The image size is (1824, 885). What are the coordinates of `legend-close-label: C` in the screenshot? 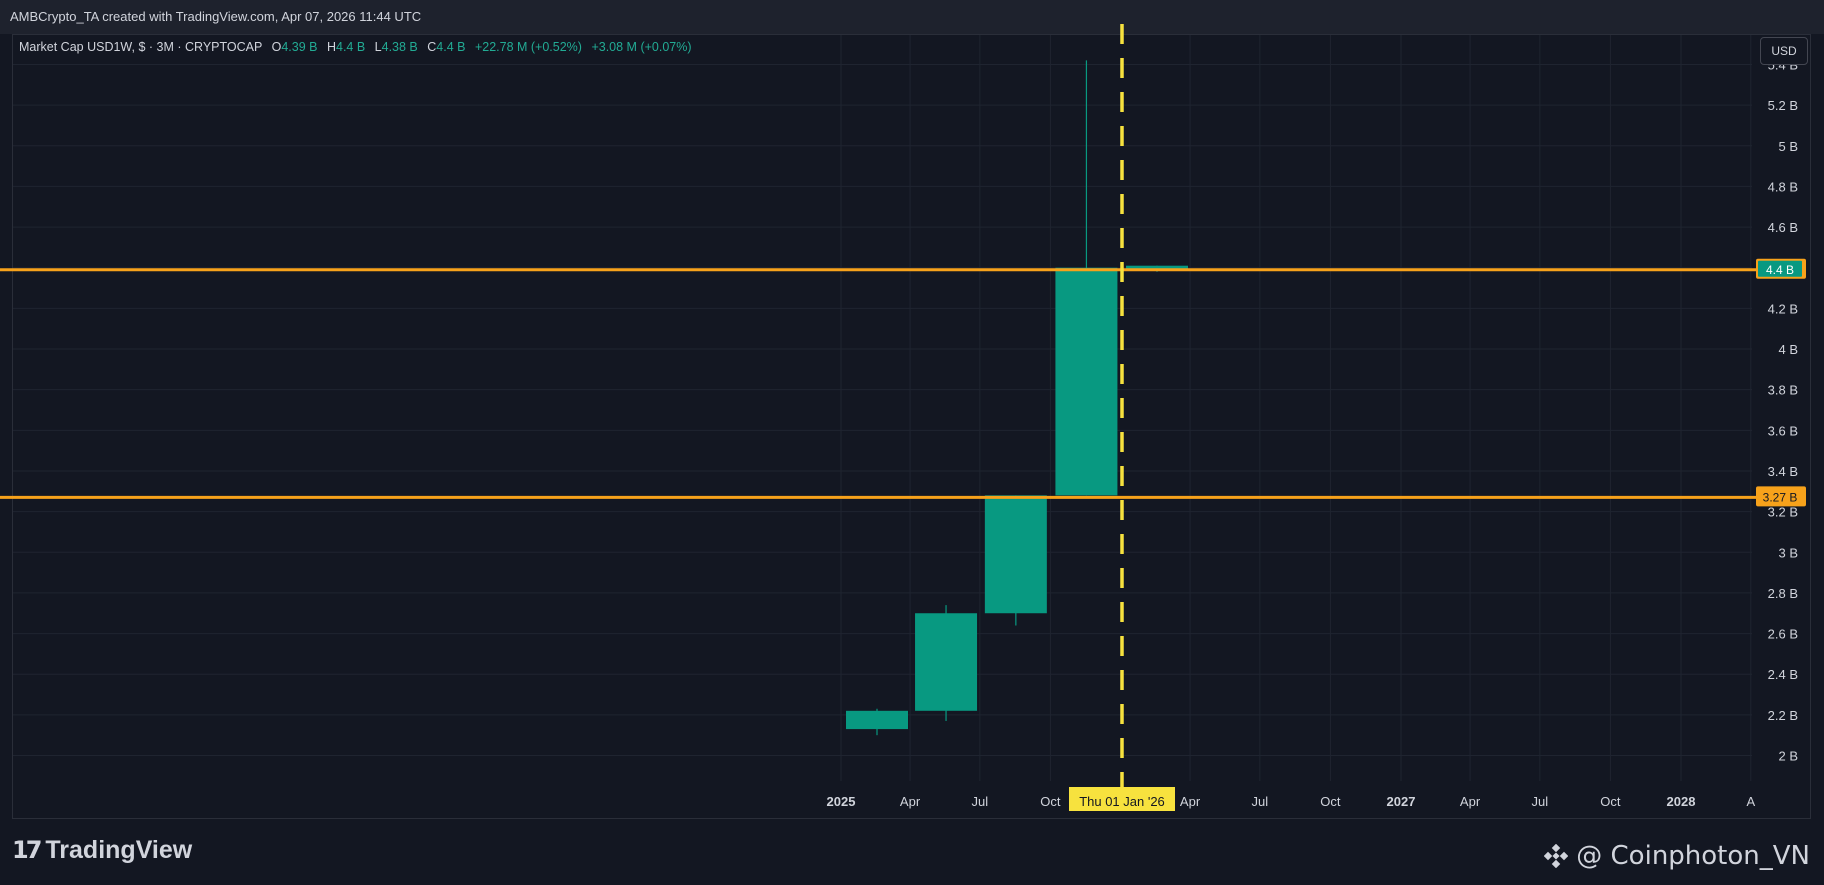 It's located at (432, 47).